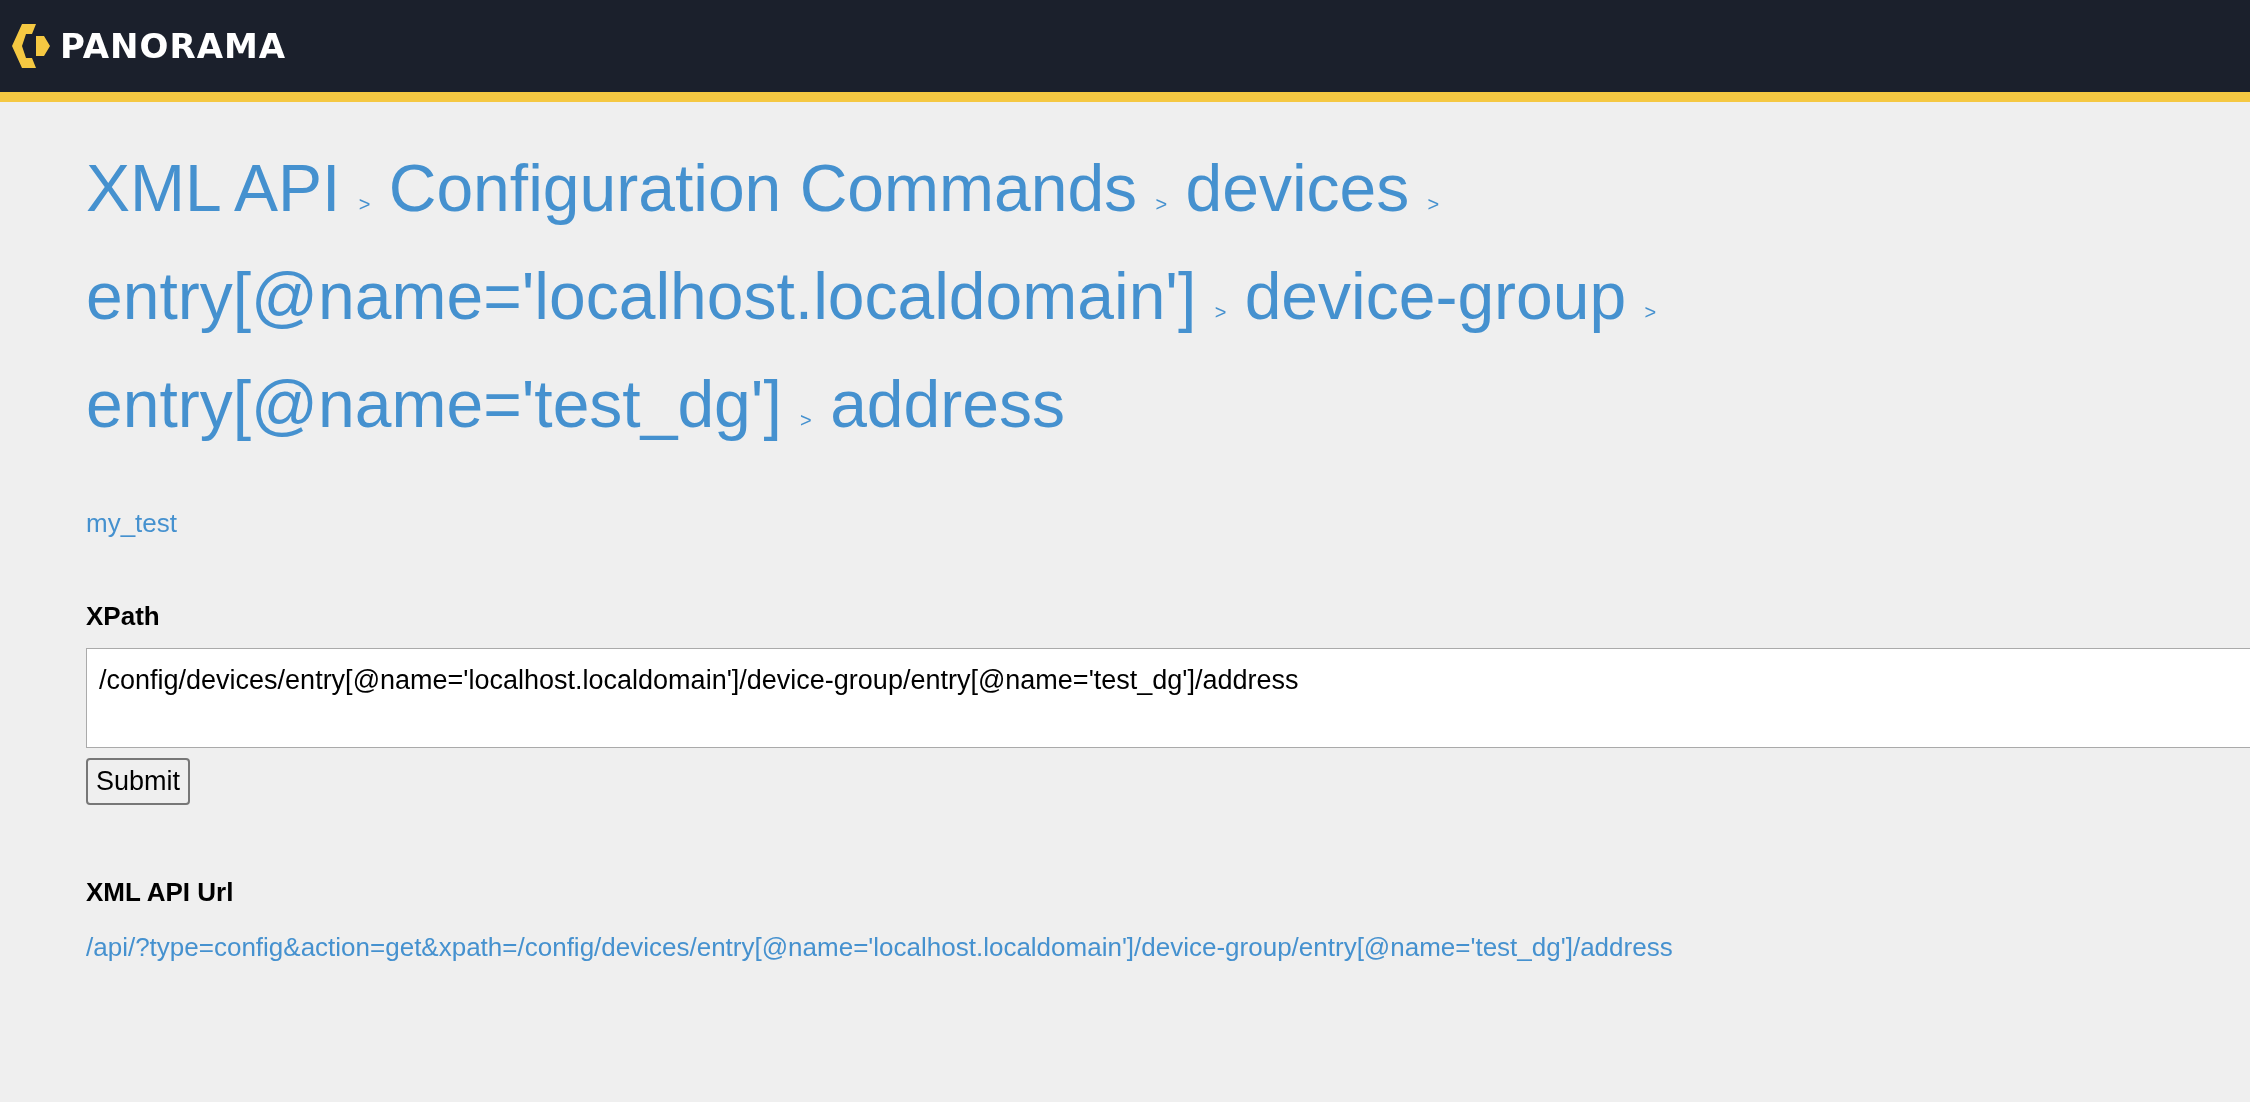 This screenshot has height=1102, width=2250. Describe the element at coordinates (434, 404) in the screenshot. I see `breadcrumb-link: entry[@name='test_dg']` at that location.